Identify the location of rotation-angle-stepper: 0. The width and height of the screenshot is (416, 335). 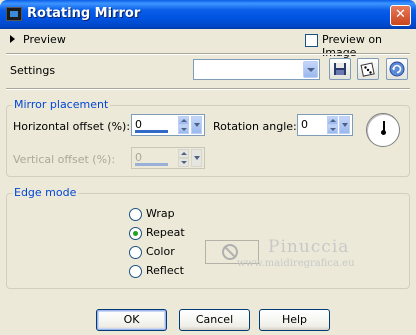
(325, 125).